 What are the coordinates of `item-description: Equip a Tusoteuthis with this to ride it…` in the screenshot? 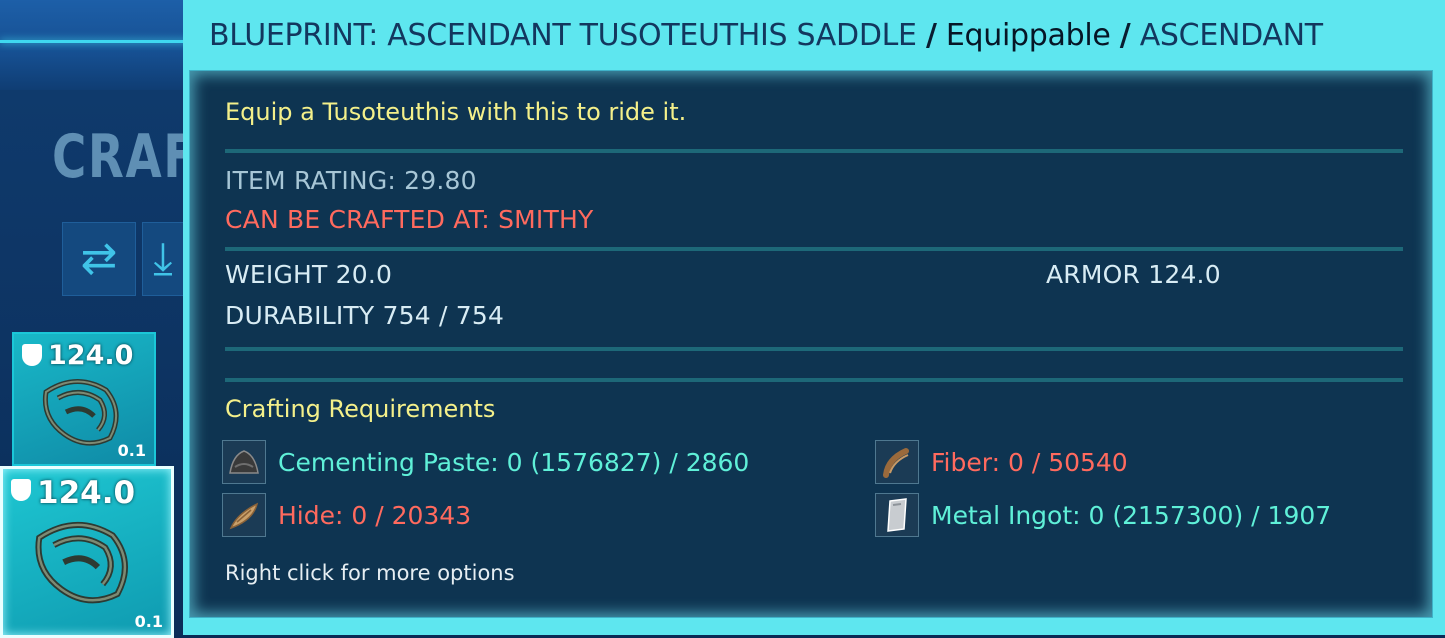 It's located at (456, 112).